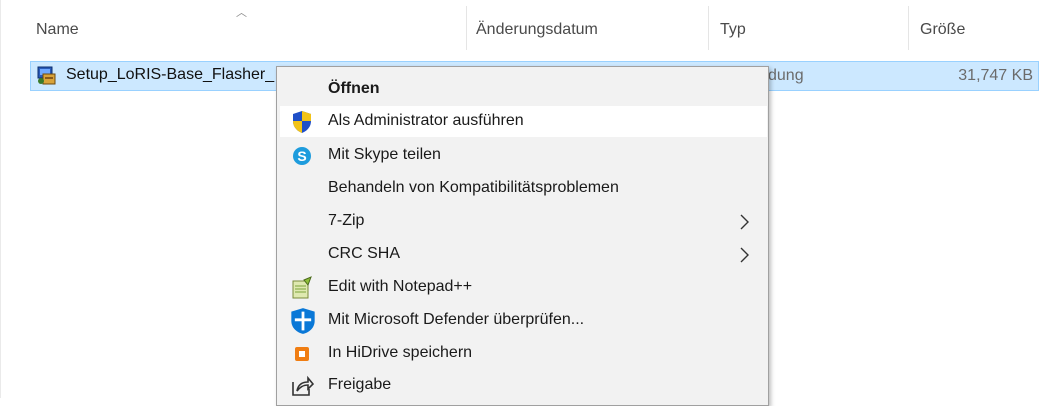  Describe the element at coordinates (995, 75) in the screenshot. I see `file-size: 31,747 KB` at that location.